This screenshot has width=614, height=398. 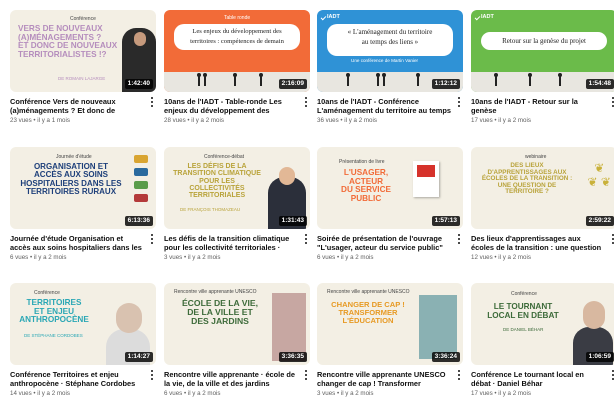 I want to click on video-duration: 1:54:48, so click(x=599, y=84).